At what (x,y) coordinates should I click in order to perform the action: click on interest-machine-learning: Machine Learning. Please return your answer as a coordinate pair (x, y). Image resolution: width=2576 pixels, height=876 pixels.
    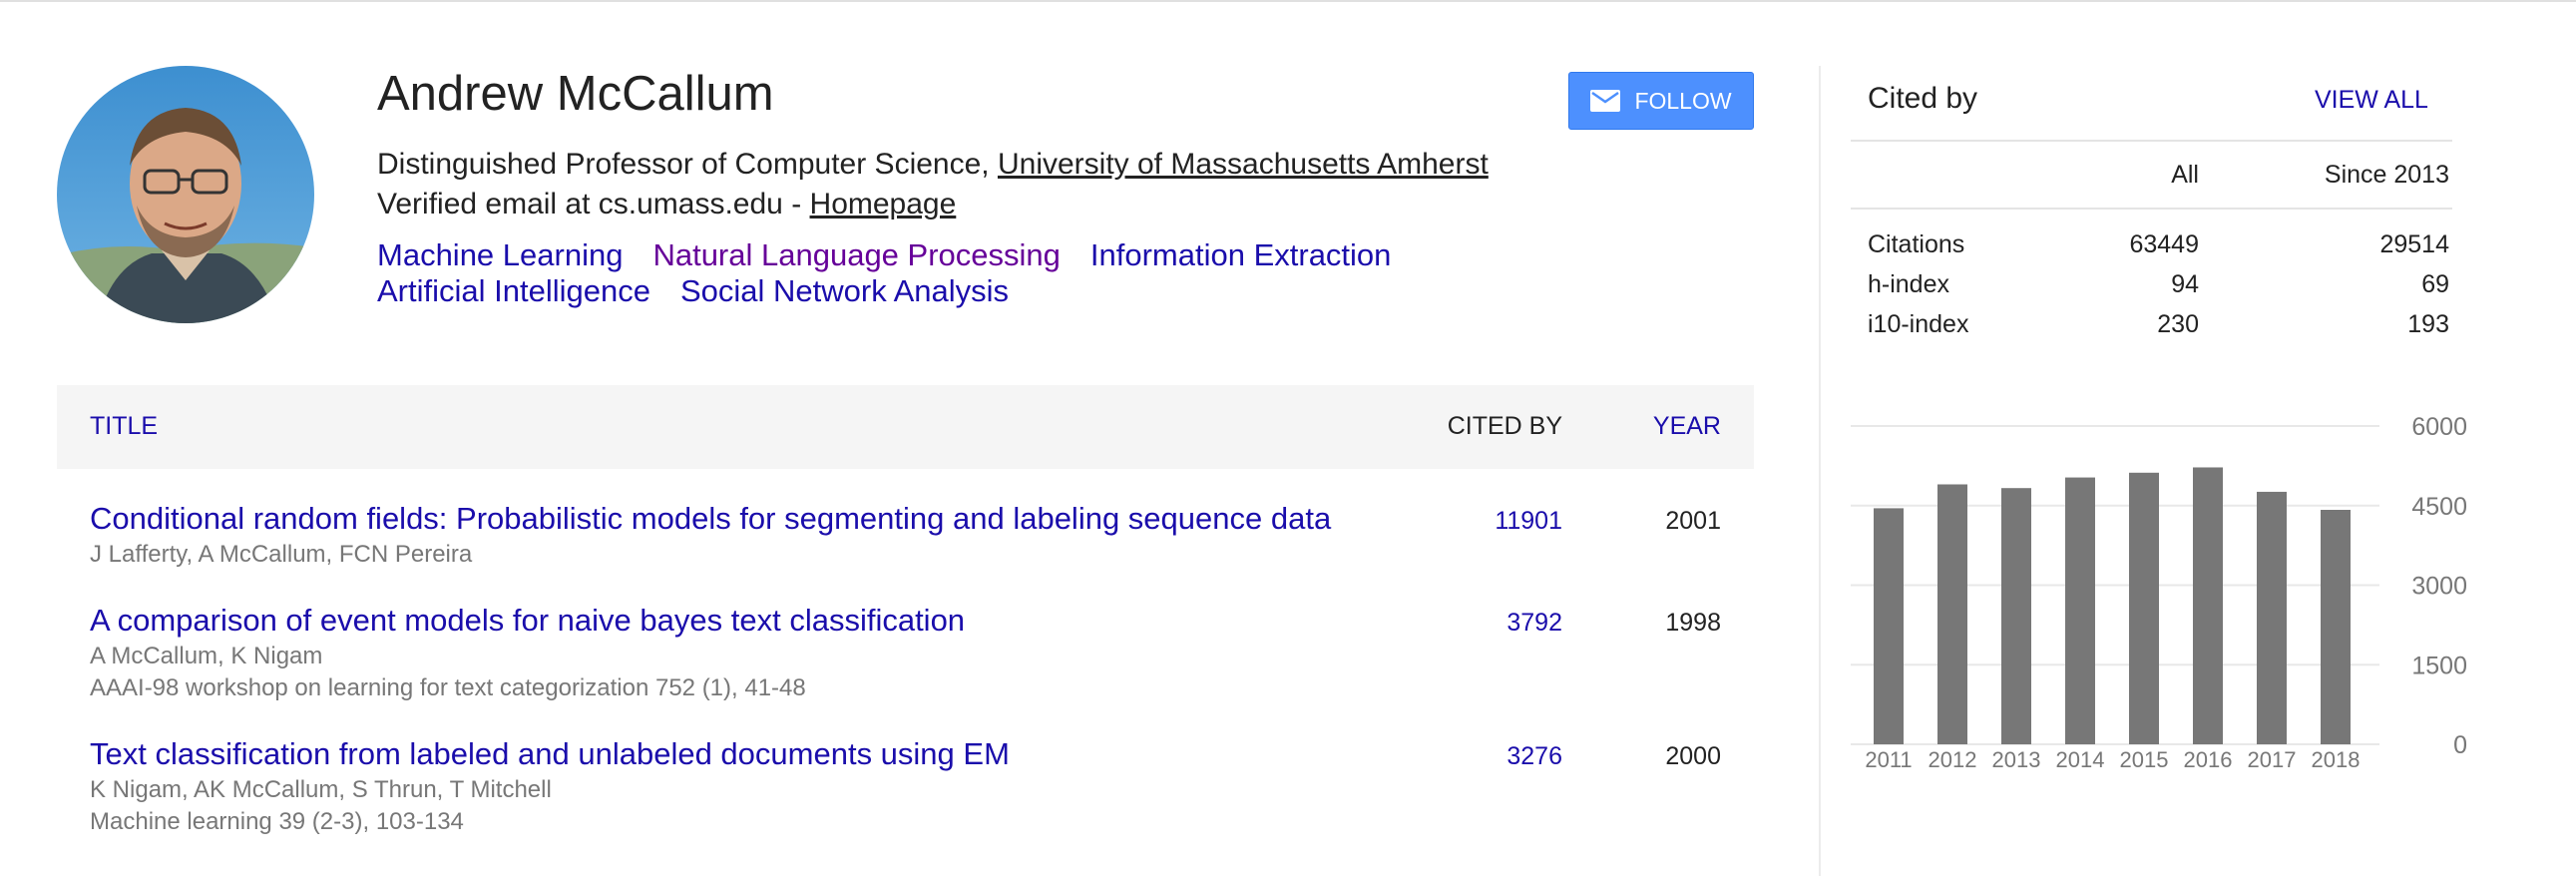
    Looking at the image, I should click on (500, 255).